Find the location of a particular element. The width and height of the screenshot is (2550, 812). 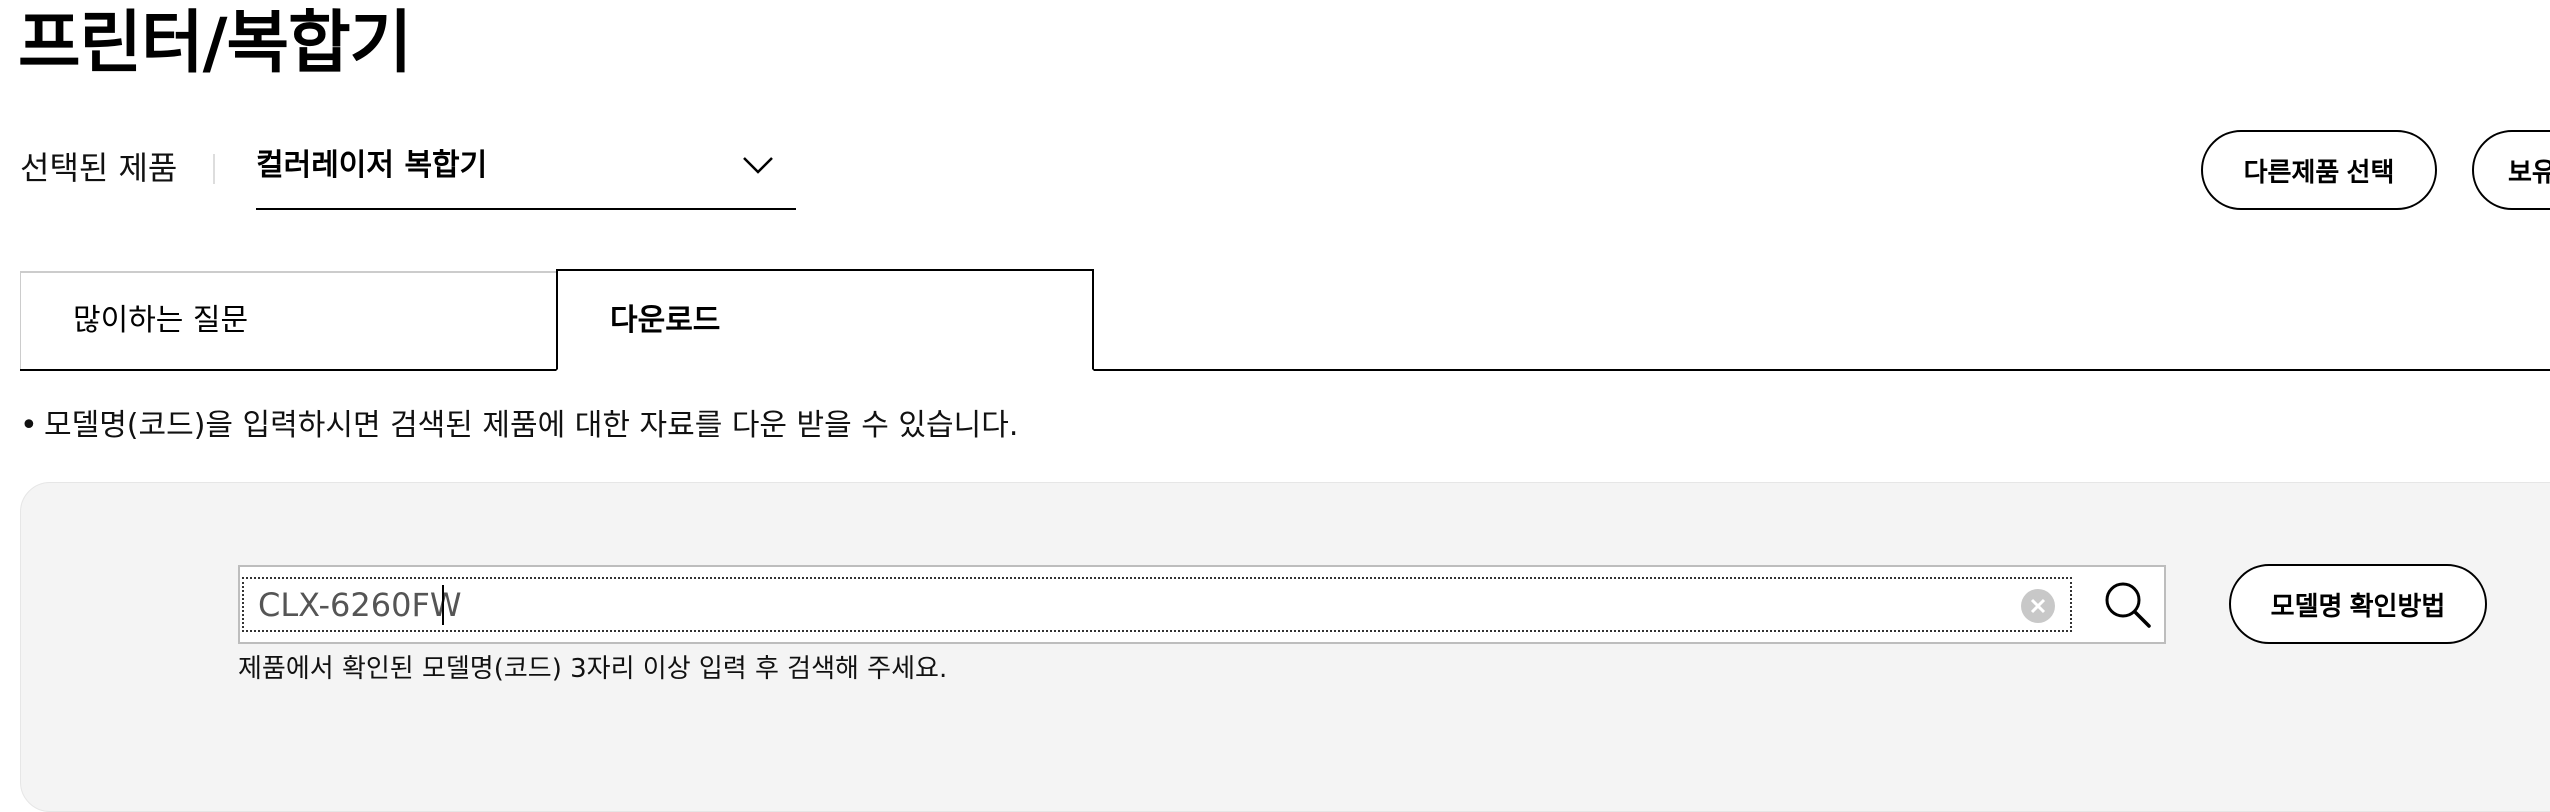

tab-baseline is located at coordinates (1285, 370).